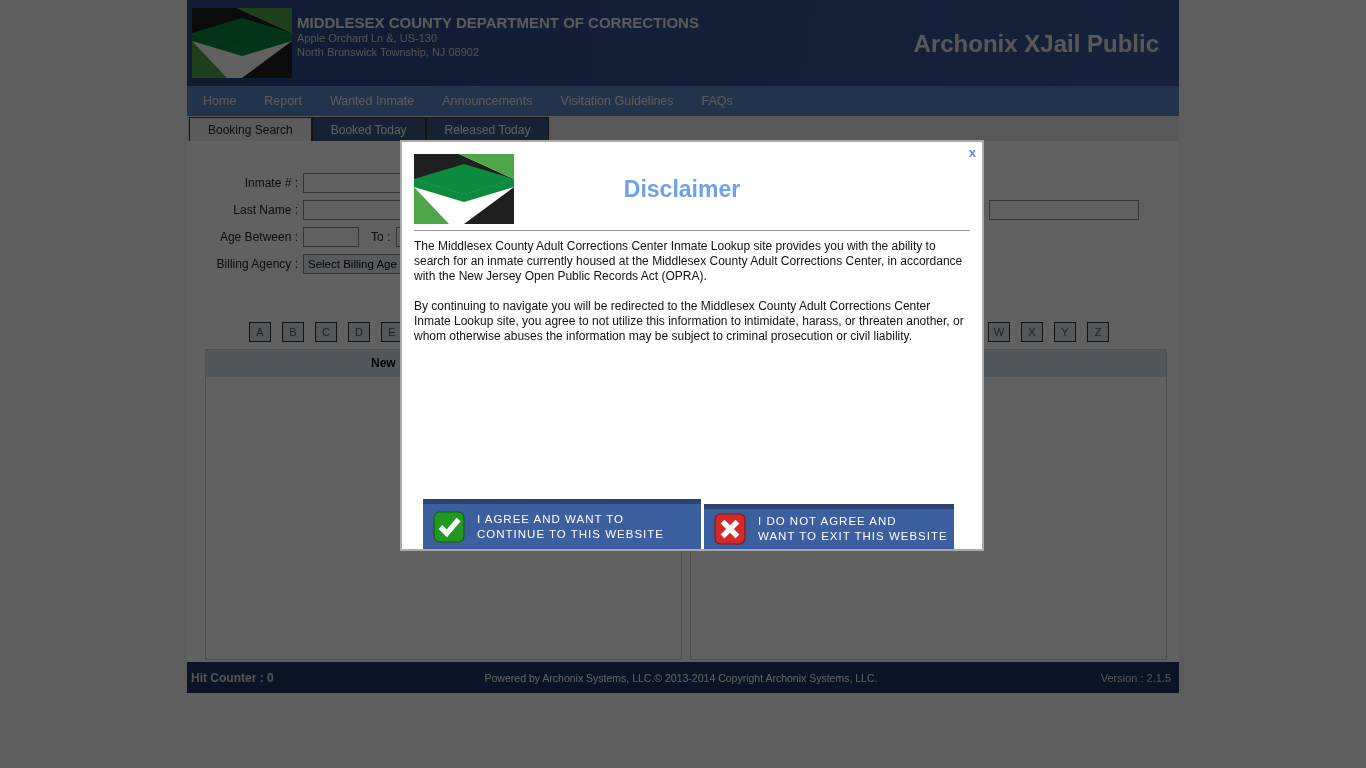  I want to click on agency-title: MIDDLESEX COUNTY DEPARTMENT OF CORRECTIONS, so click(498, 22).